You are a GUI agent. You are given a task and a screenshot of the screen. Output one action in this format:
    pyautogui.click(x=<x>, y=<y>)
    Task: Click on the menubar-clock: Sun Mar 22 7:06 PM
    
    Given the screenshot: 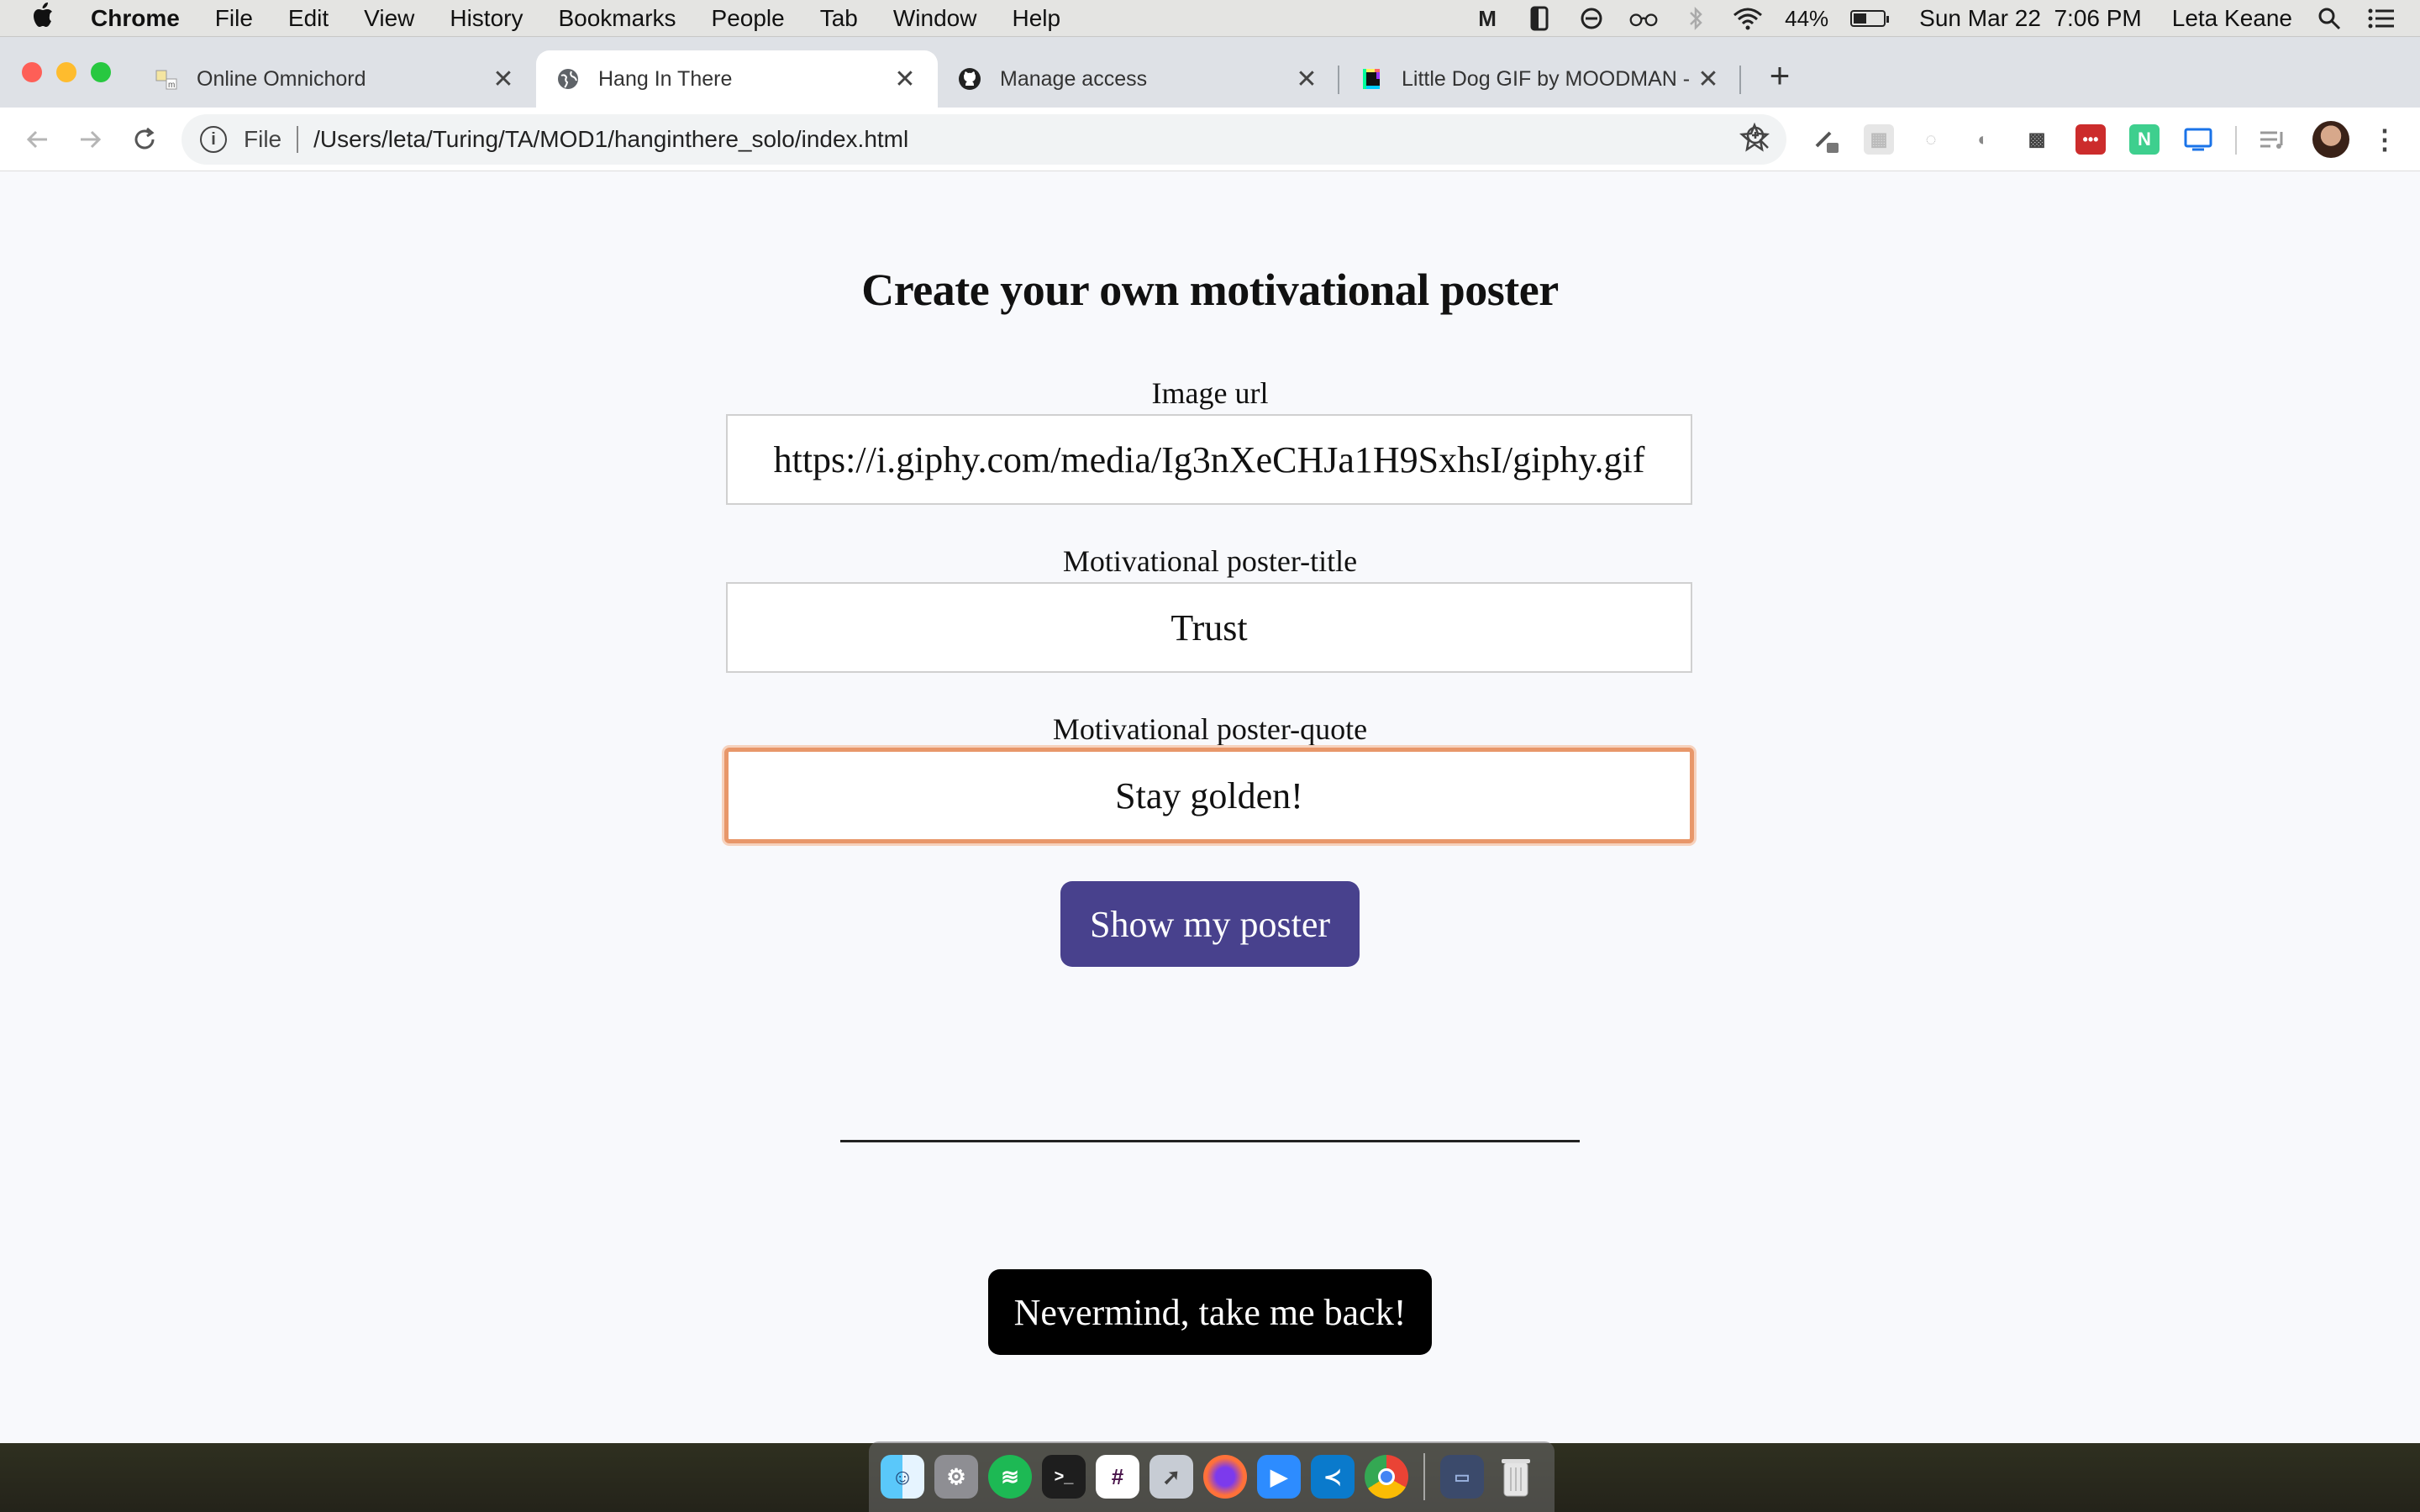 What is the action you would take?
    pyautogui.click(x=2031, y=18)
    